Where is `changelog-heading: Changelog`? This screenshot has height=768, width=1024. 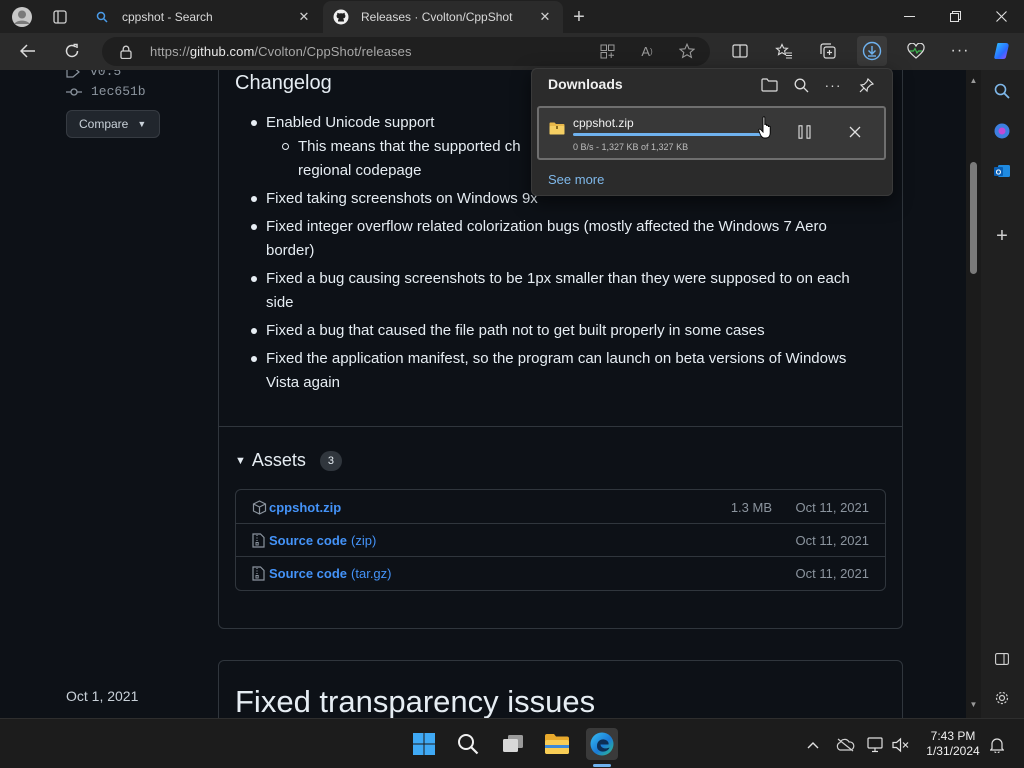 changelog-heading: Changelog is located at coordinates (283, 83).